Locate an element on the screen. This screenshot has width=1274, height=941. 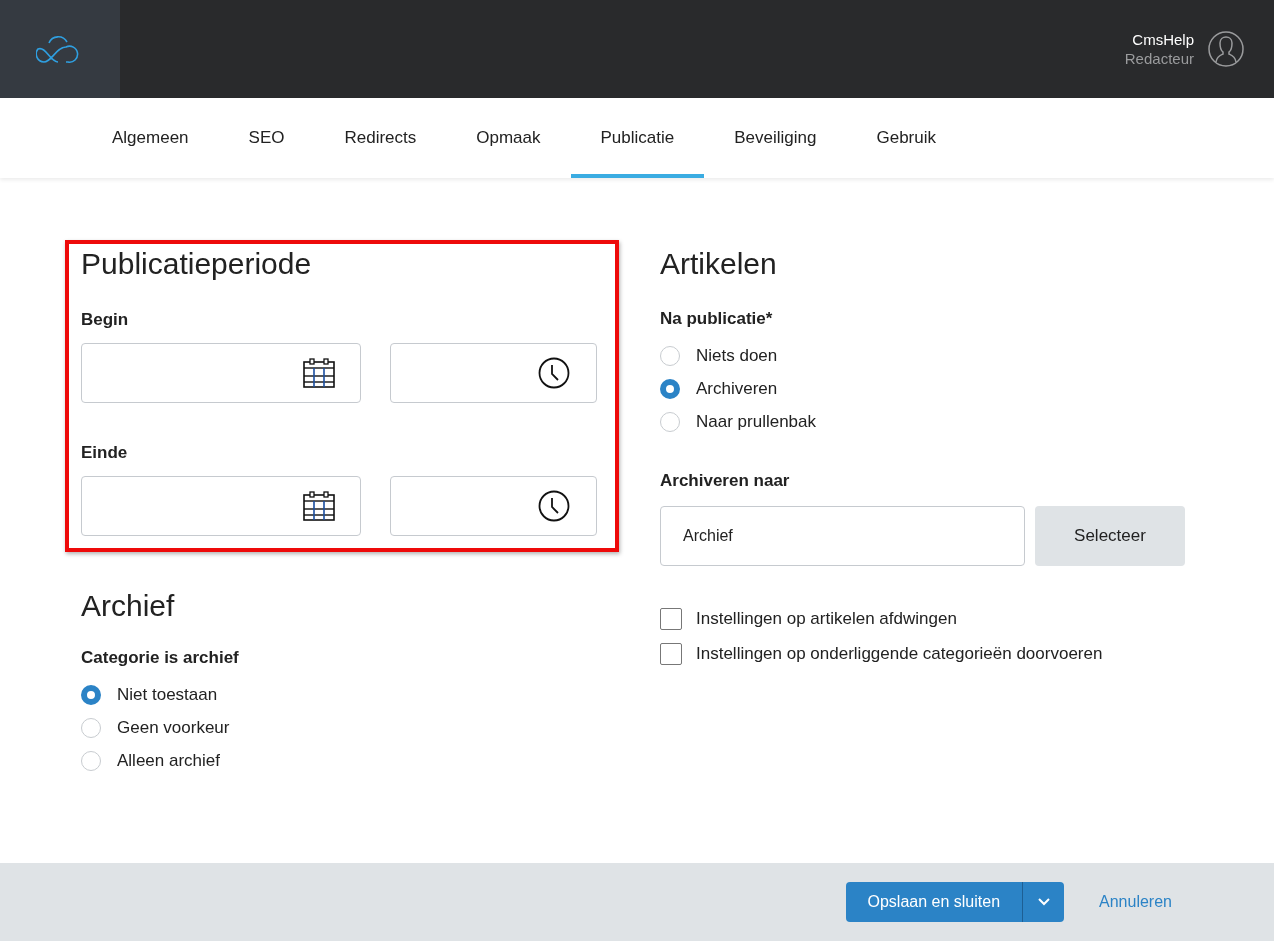
caret-icon is located at coordinates (1043, 902).